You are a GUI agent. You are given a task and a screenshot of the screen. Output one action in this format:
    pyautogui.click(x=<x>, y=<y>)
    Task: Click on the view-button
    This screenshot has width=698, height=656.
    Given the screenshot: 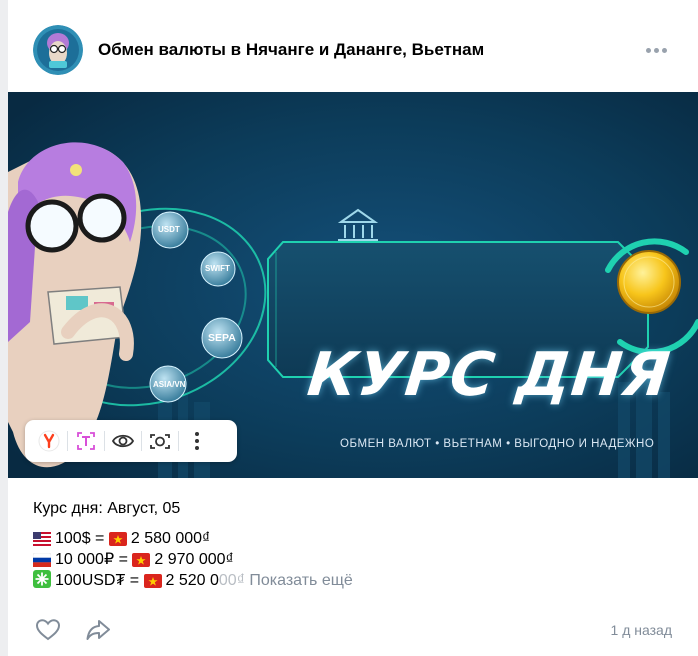 What is the action you would take?
    pyautogui.click(x=123, y=441)
    